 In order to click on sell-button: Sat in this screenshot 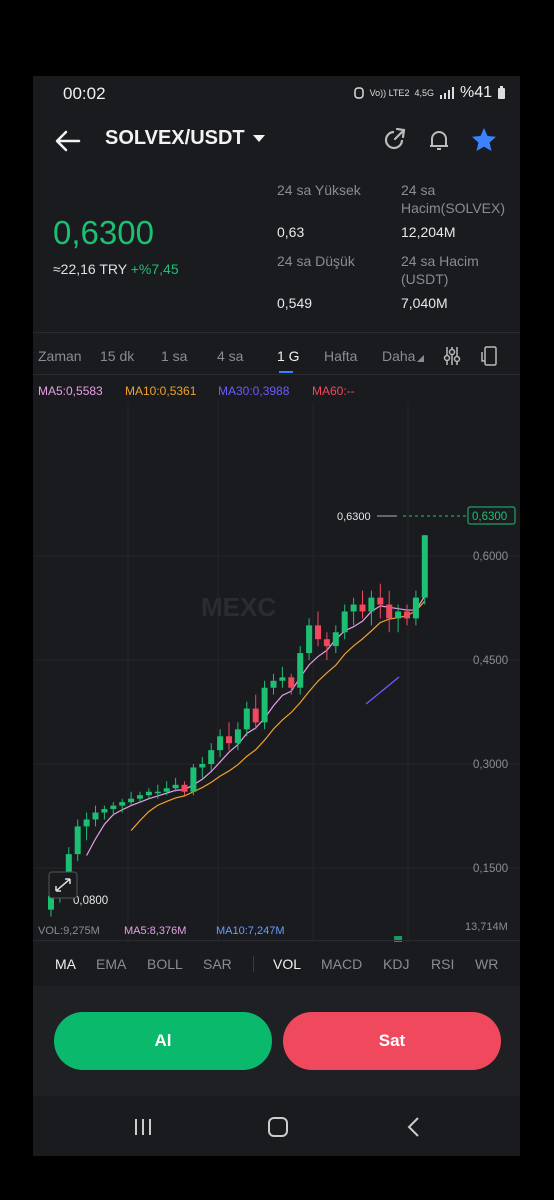, I will do `click(392, 1041)`.